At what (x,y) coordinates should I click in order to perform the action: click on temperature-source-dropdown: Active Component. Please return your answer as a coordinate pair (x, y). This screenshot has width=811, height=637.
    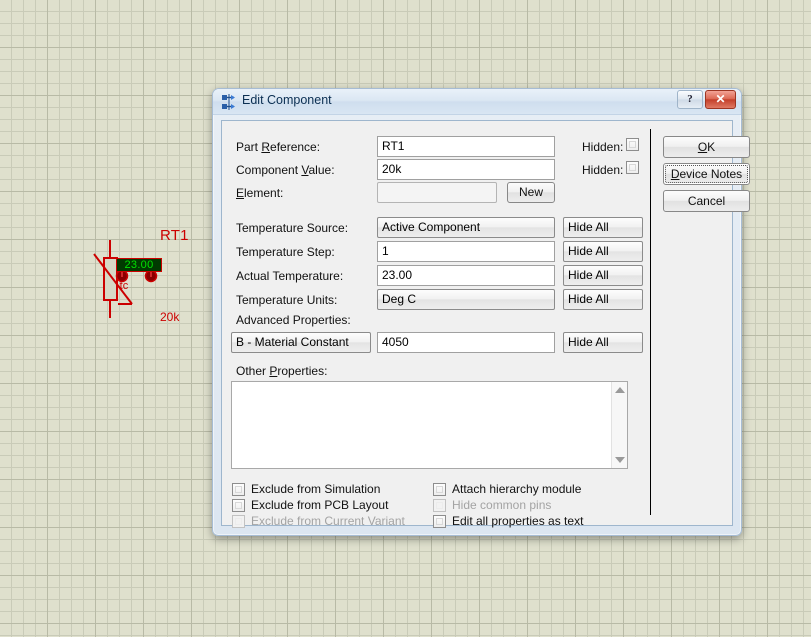
    Looking at the image, I should click on (466, 227).